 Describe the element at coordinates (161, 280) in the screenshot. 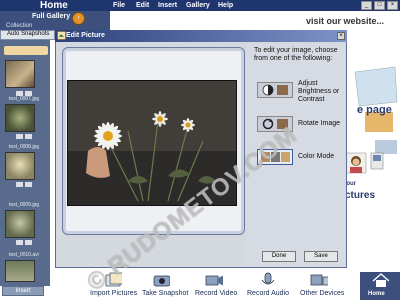

I see `camera-icon` at that location.